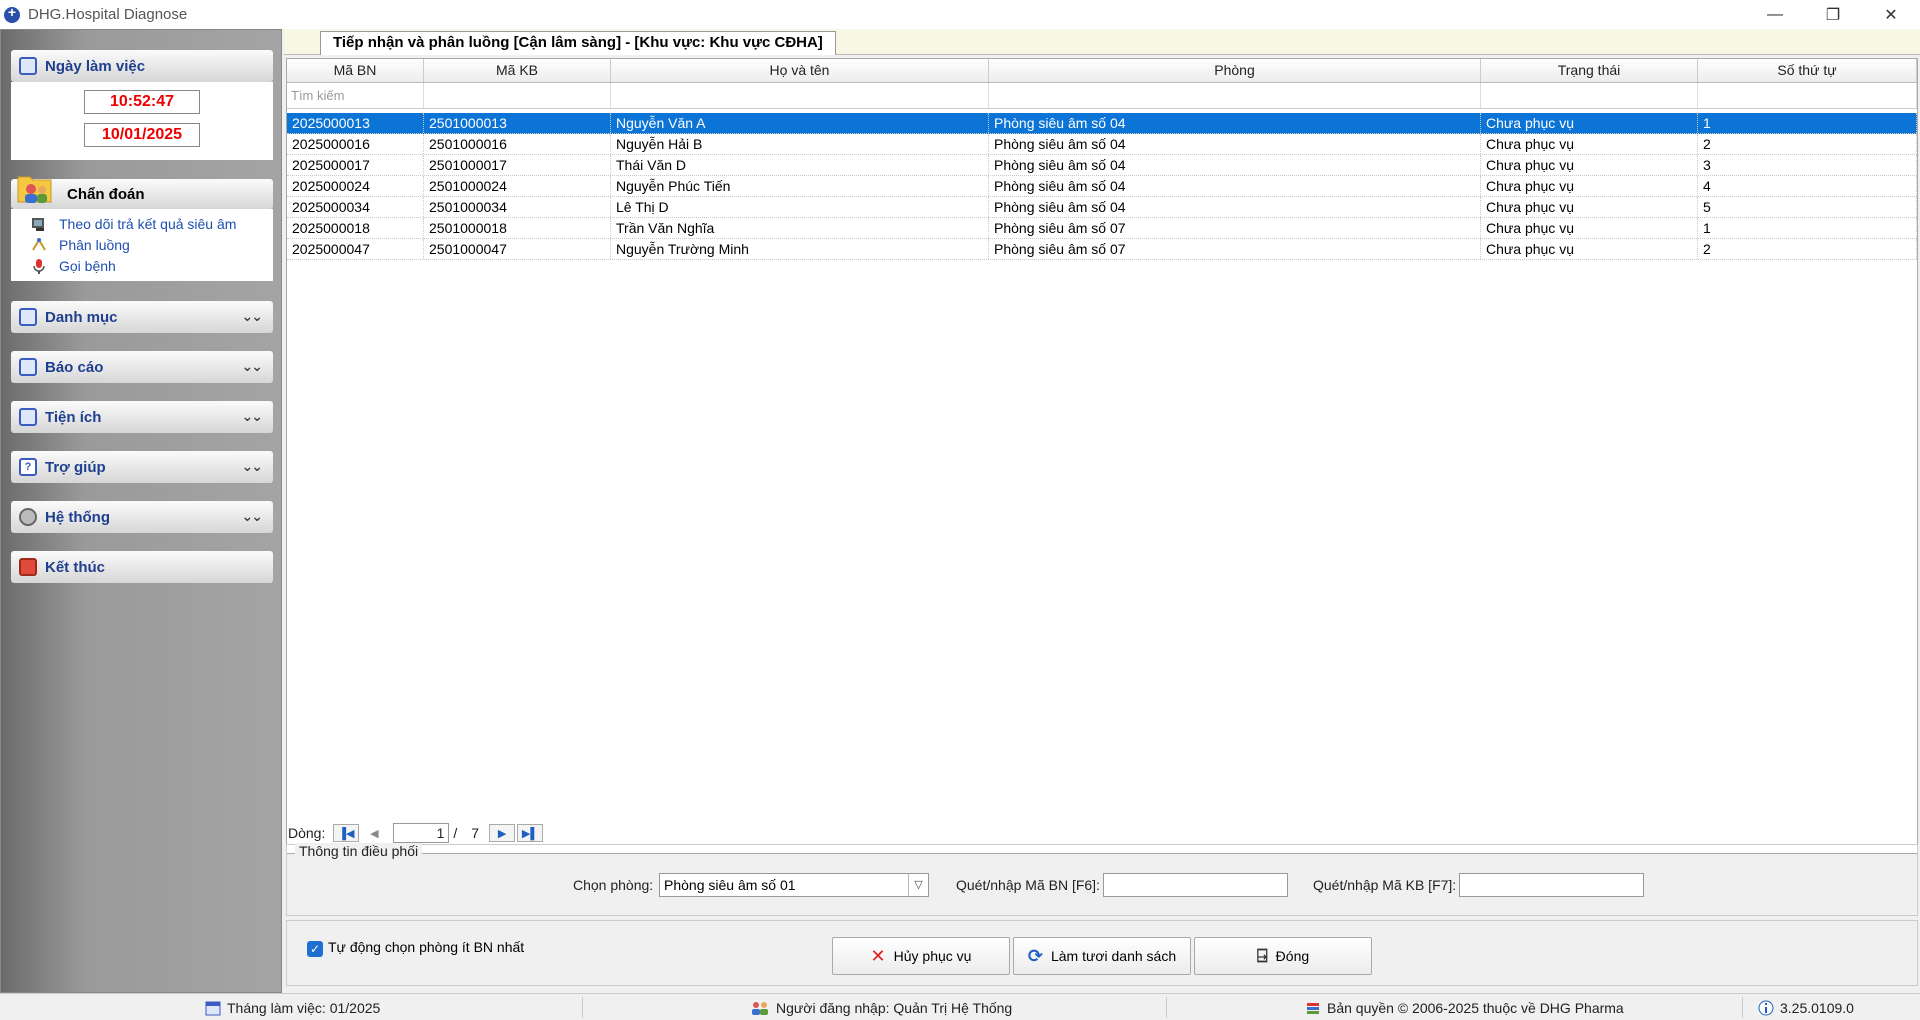 The height and width of the screenshot is (1020, 1920). Describe the element at coordinates (894, 1007) in the screenshot. I see `logged-user-text: Người đăng nhập: Quản Trị Hệ Thống` at that location.